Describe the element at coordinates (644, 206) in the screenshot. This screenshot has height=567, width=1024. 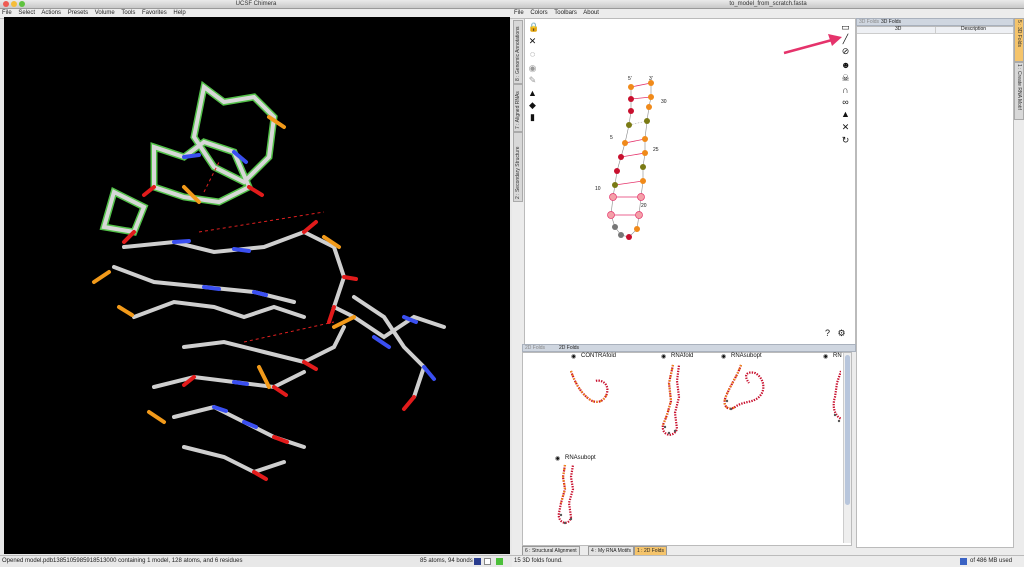
I see `label-20: 20` at that location.